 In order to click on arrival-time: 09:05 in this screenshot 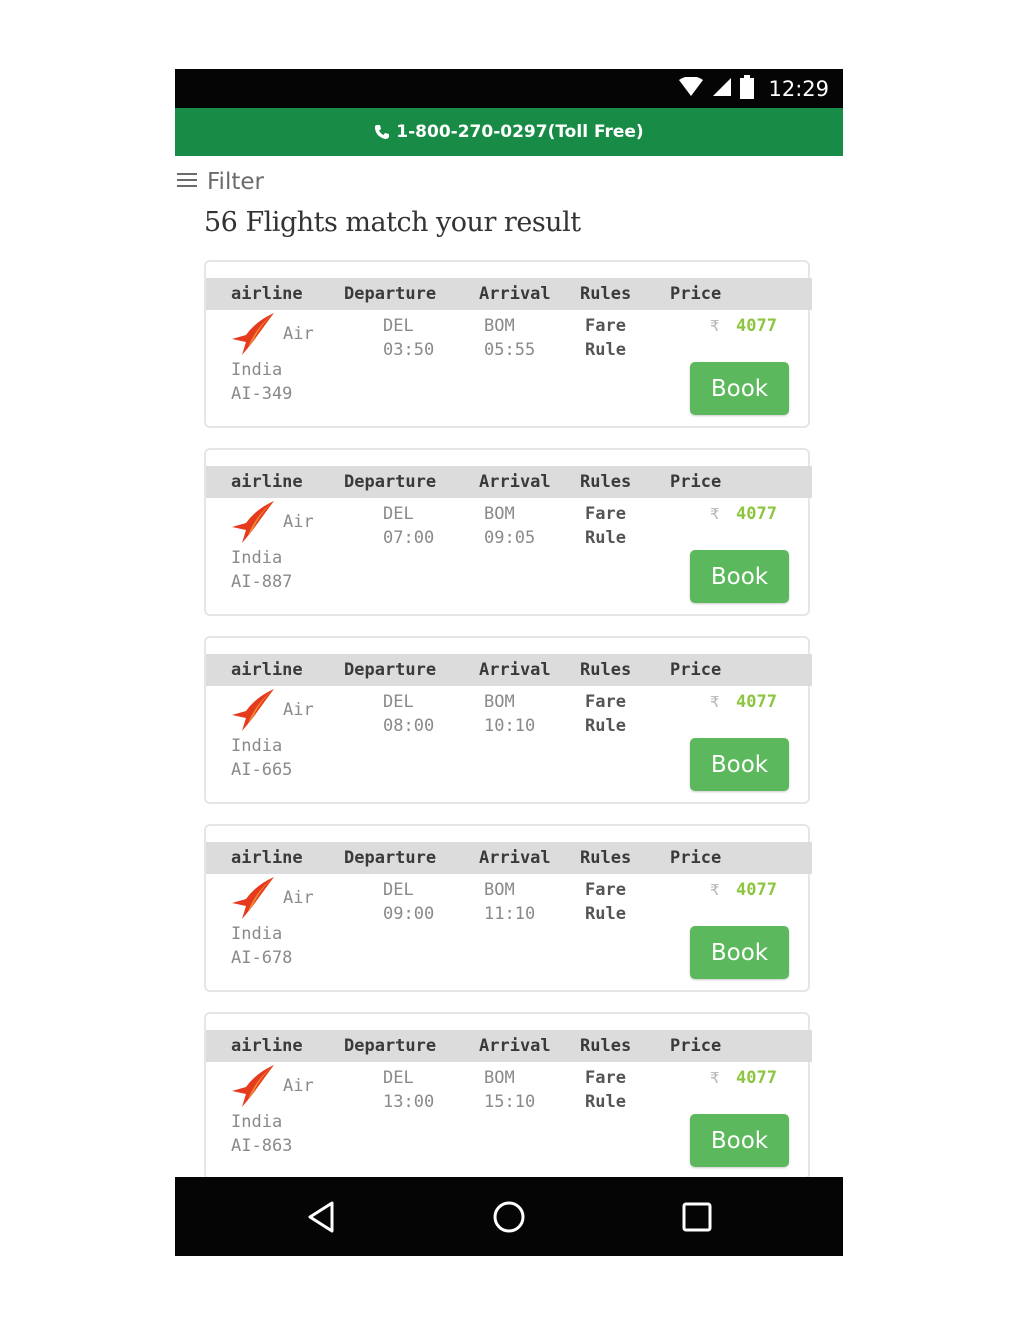, I will do `click(510, 538)`.